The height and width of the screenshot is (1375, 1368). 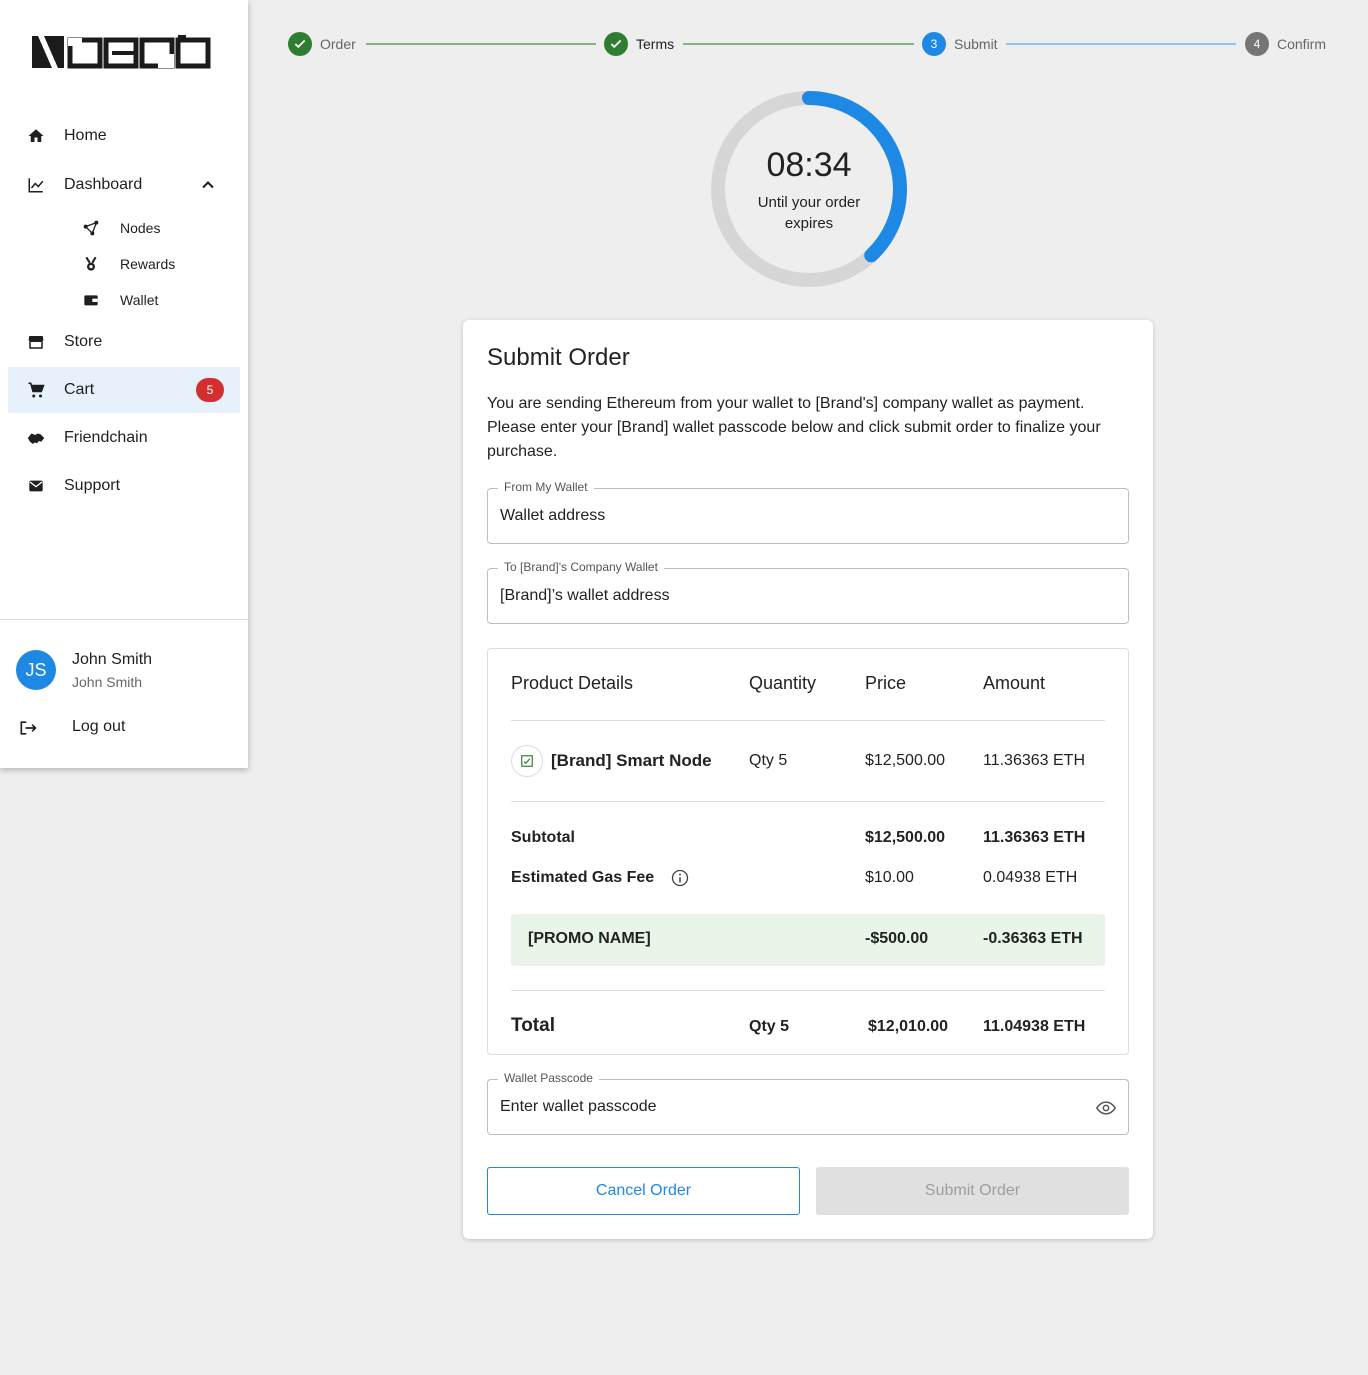 What do you see at coordinates (92, 485) in the screenshot?
I see `sidebar-item-label: Support` at bounding box center [92, 485].